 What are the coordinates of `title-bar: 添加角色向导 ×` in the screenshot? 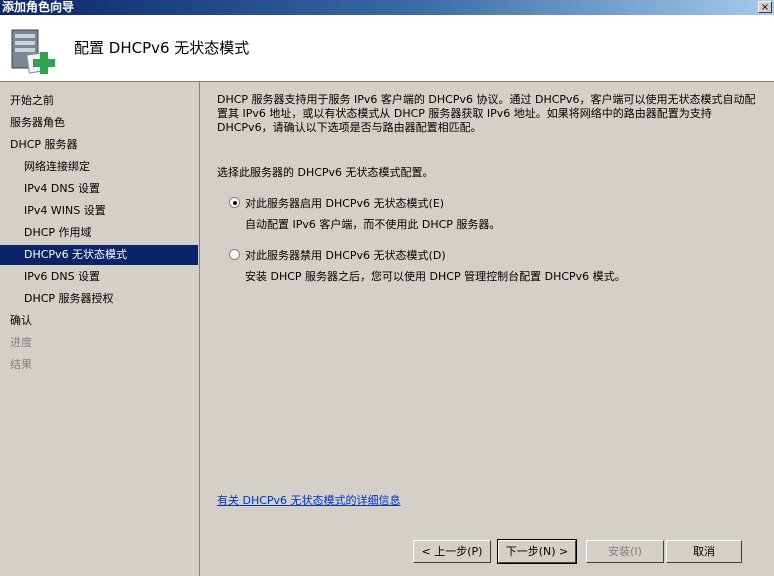 It's located at (387, 7).